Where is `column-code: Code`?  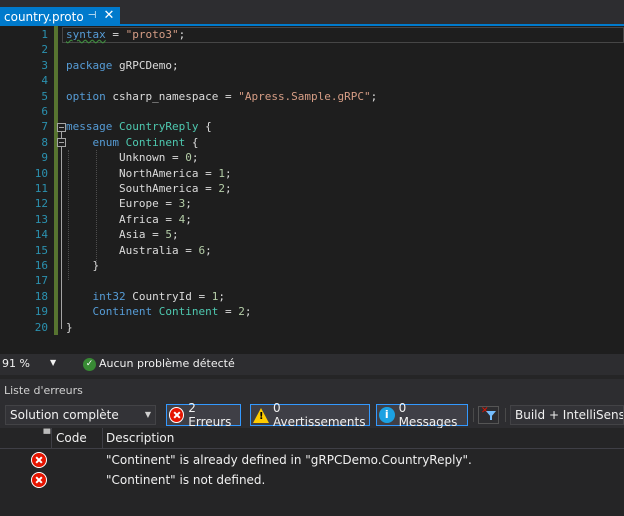 column-code: Code is located at coordinates (71, 438).